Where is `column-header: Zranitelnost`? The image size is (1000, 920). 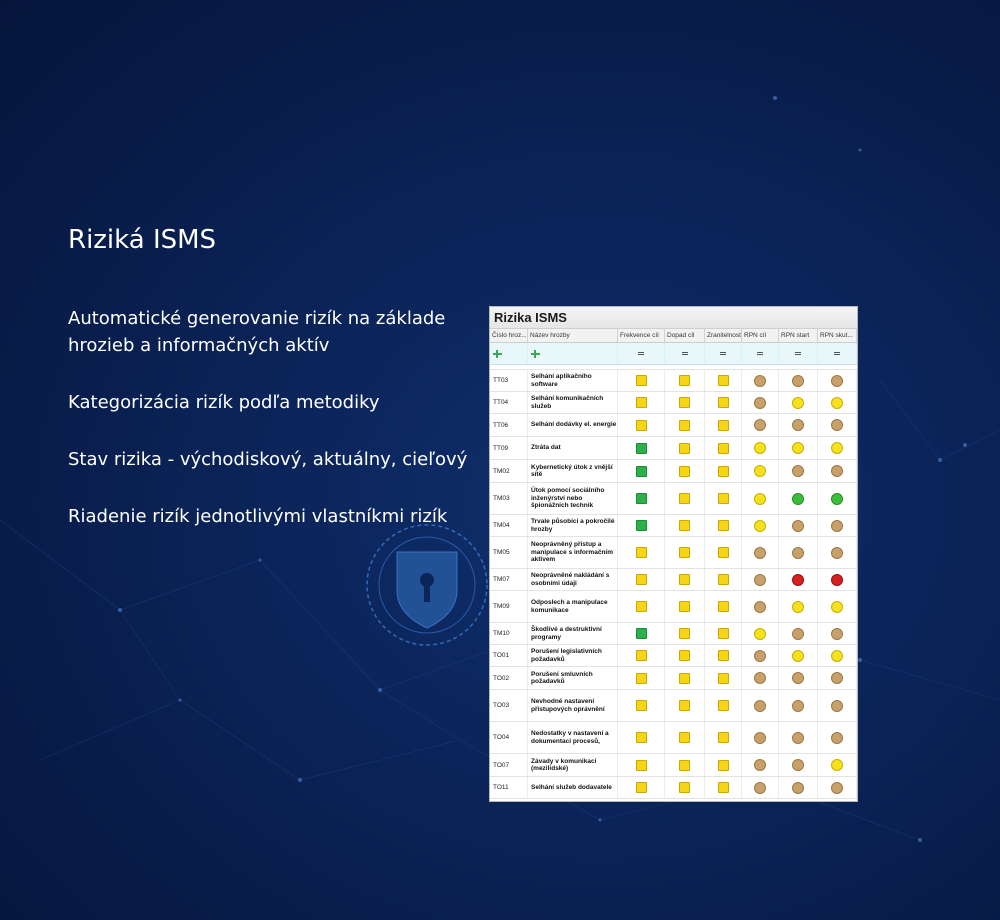 column-header: Zranitelnost is located at coordinates (723, 335).